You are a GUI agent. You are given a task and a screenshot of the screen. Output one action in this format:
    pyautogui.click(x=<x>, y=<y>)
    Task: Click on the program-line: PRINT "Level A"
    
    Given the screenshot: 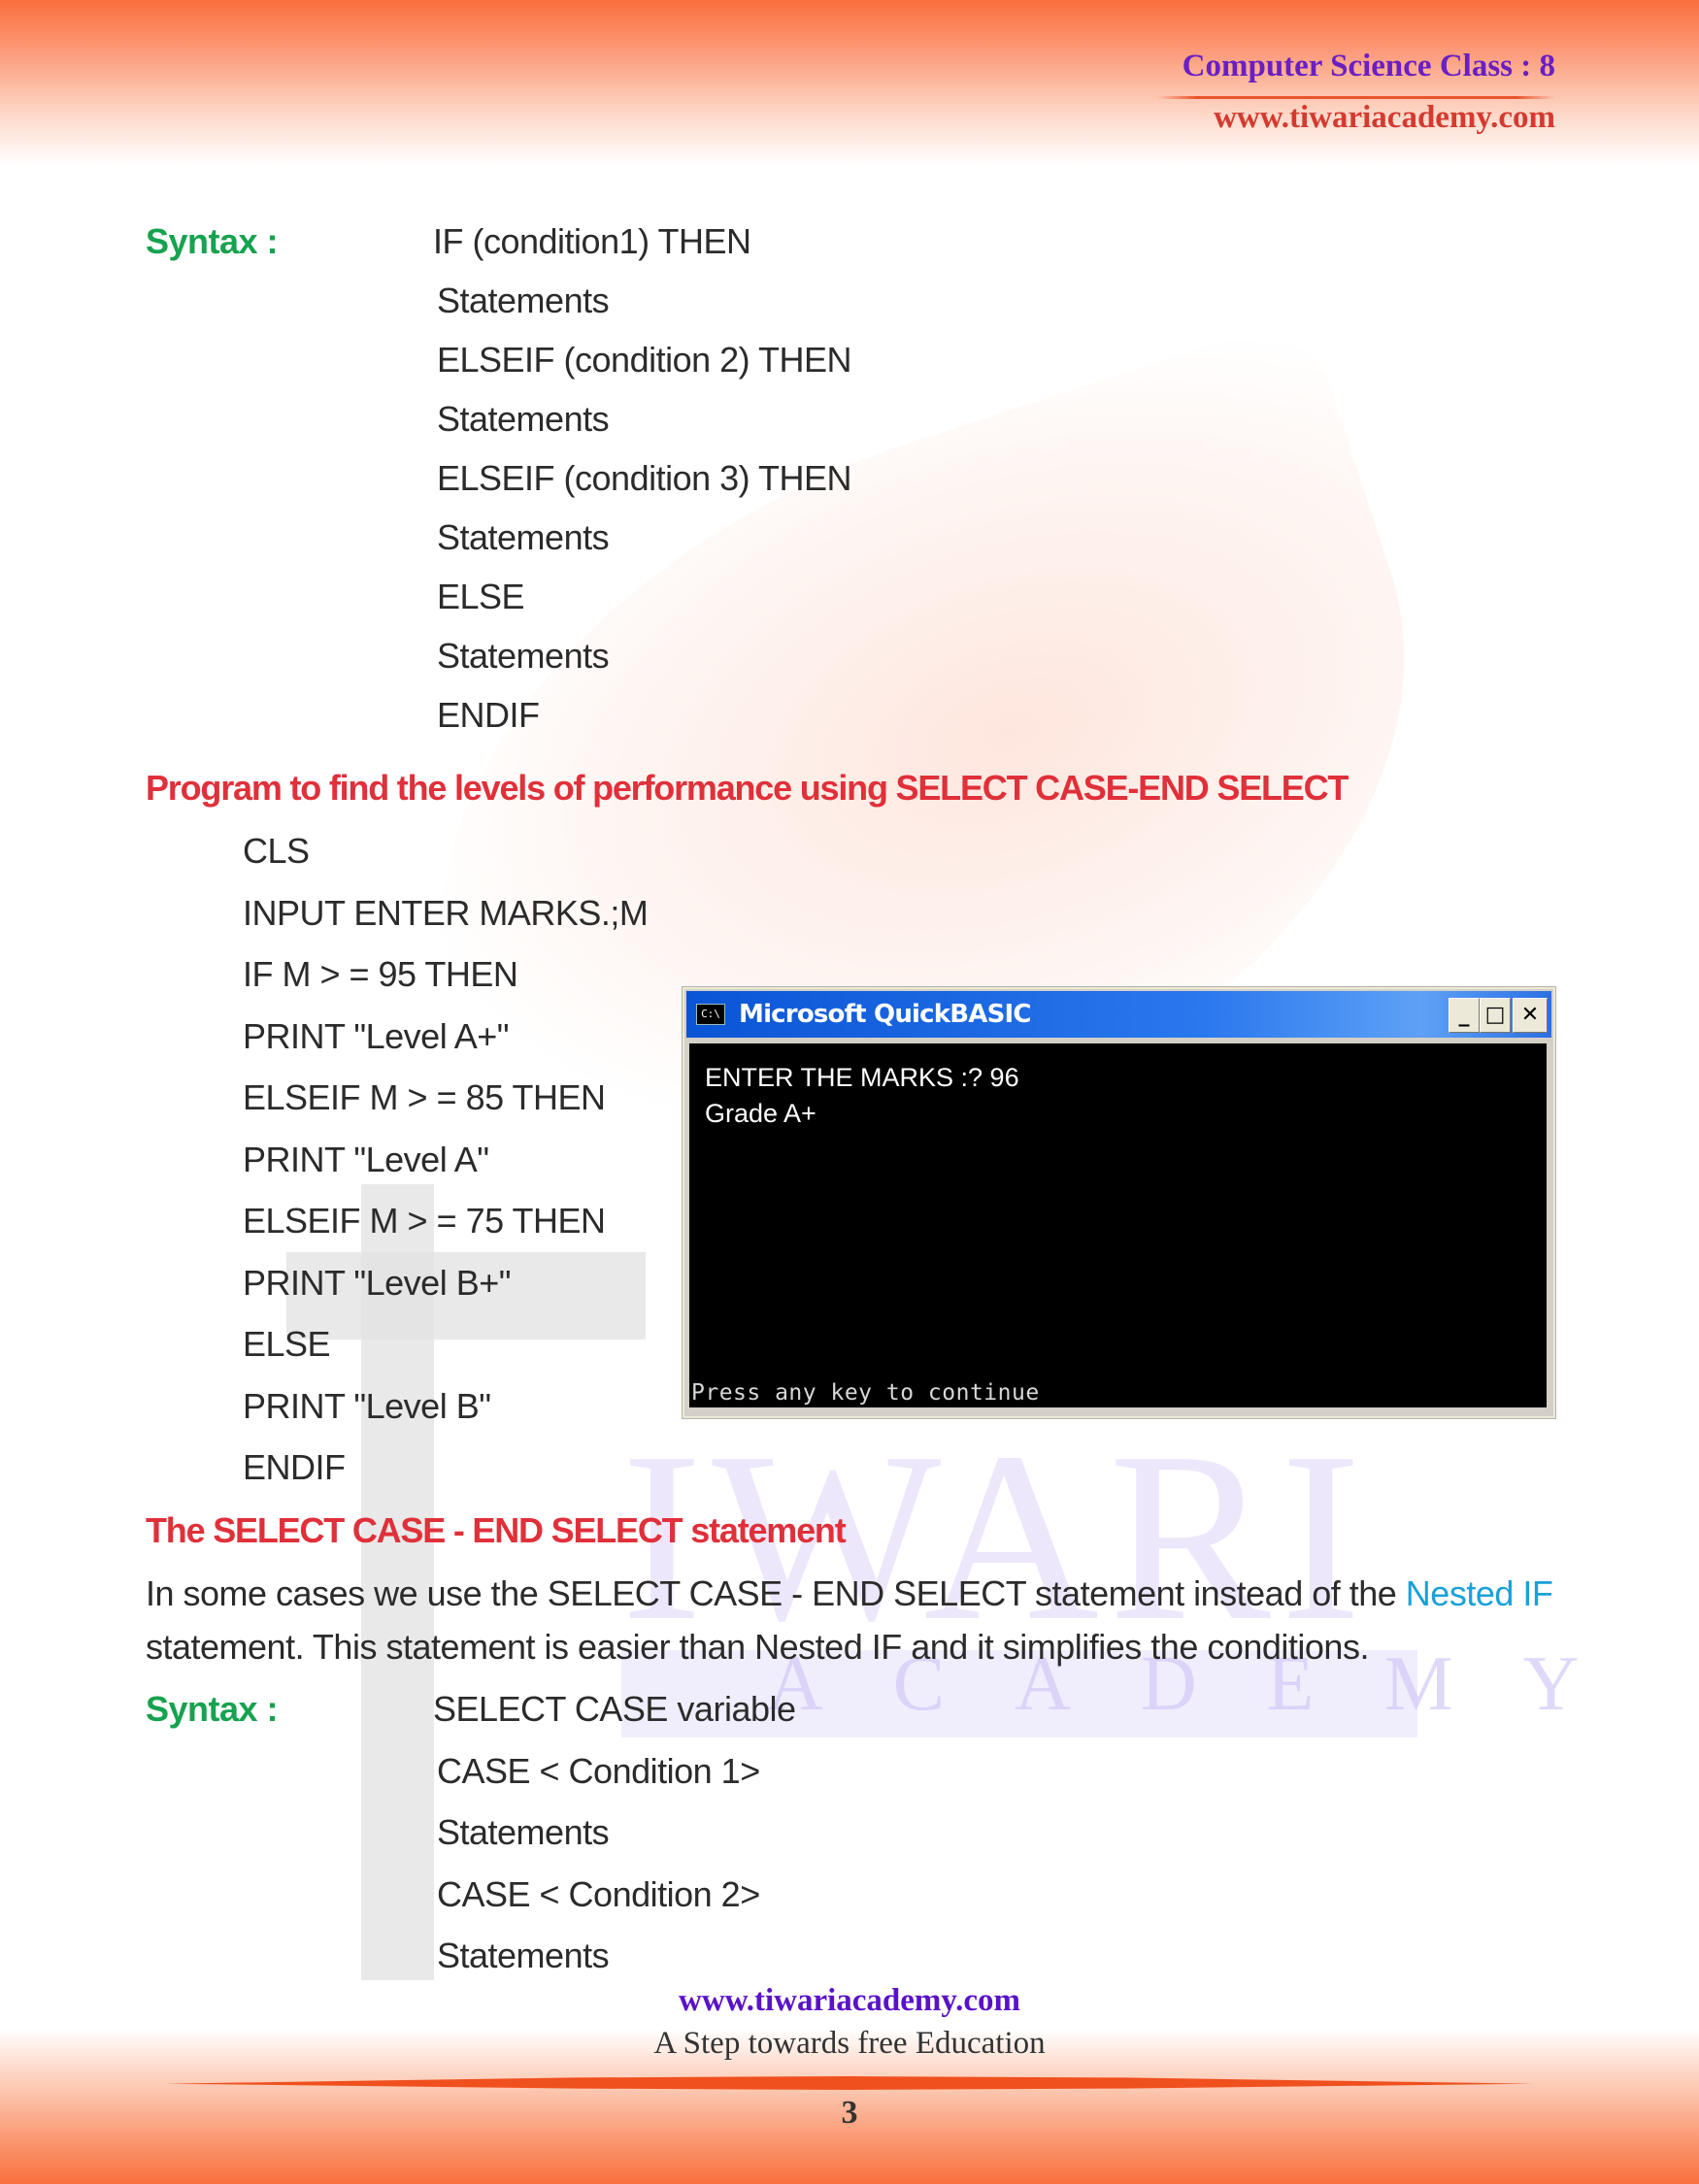 What is the action you would take?
    pyautogui.click(x=366, y=1159)
    